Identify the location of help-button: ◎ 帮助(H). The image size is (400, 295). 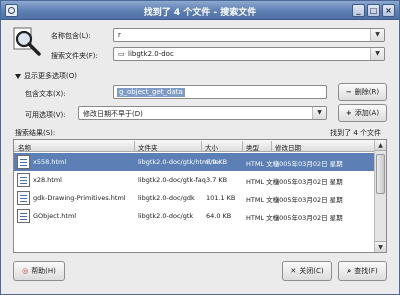
(39, 271).